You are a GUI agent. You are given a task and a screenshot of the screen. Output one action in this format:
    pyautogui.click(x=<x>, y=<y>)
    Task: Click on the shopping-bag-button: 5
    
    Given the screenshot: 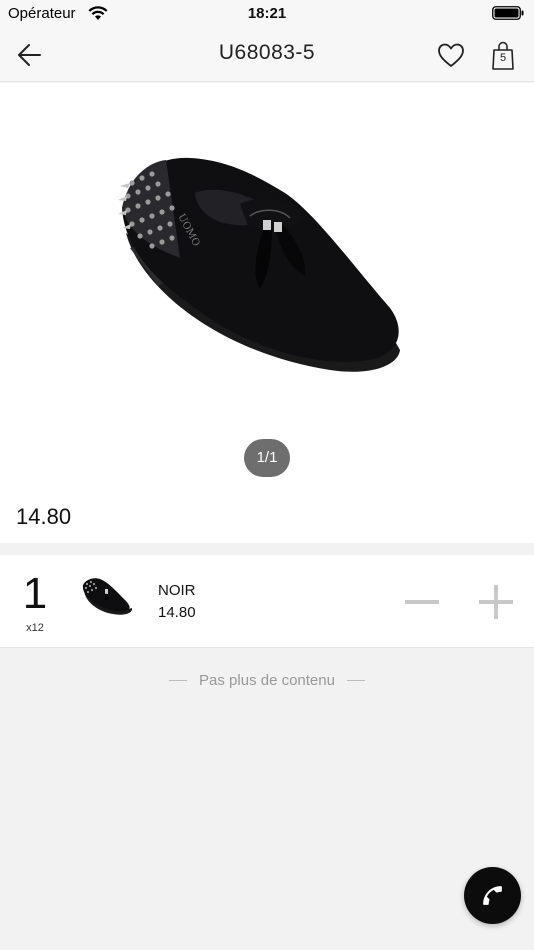 What is the action you would take?
    pyautogui.click(x=503, y=55)
    